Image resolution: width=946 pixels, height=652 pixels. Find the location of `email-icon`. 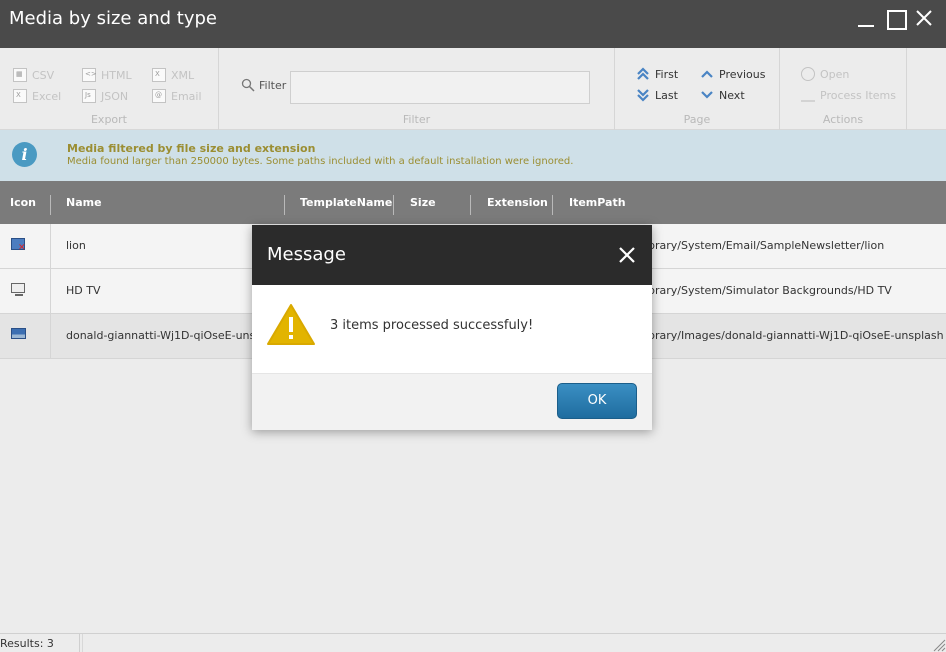

email-icon is located at coordinates (159, 96).